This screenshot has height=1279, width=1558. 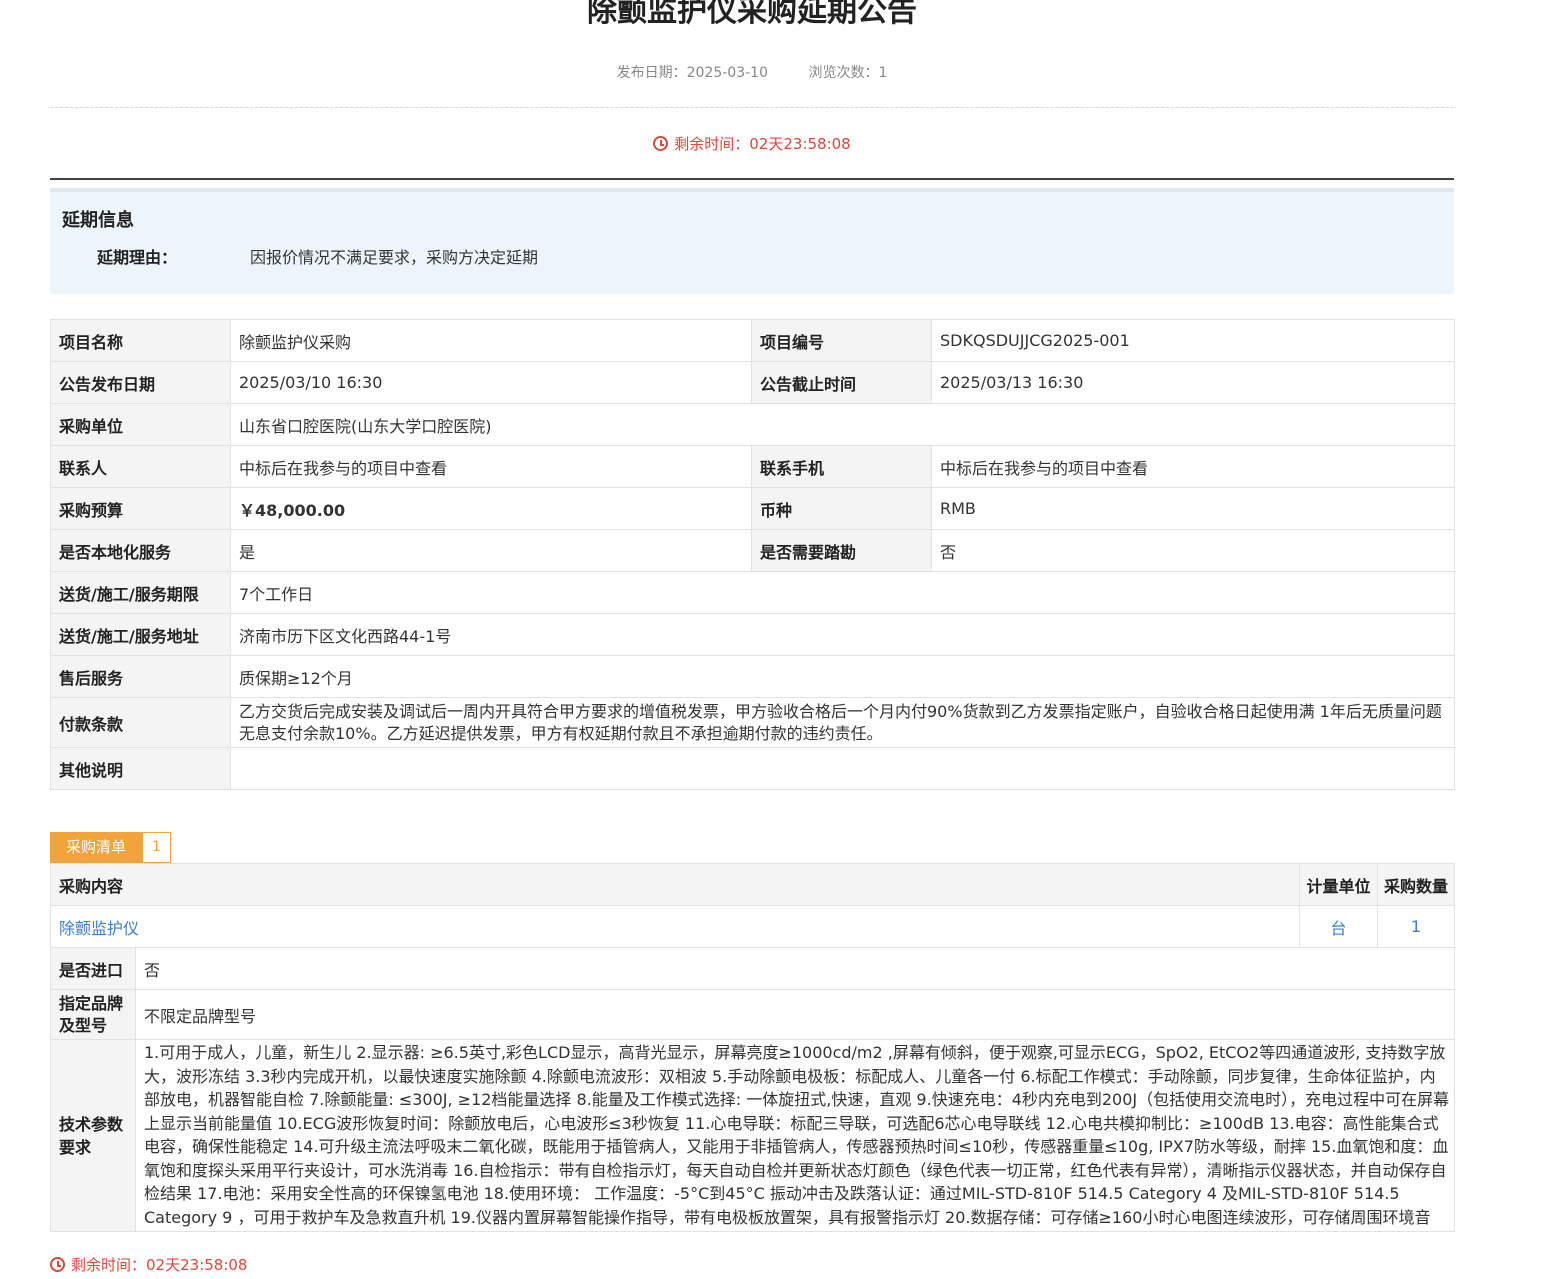 I want to click on local-service-label: 是否本地化服务, so click(x=140, y=550).